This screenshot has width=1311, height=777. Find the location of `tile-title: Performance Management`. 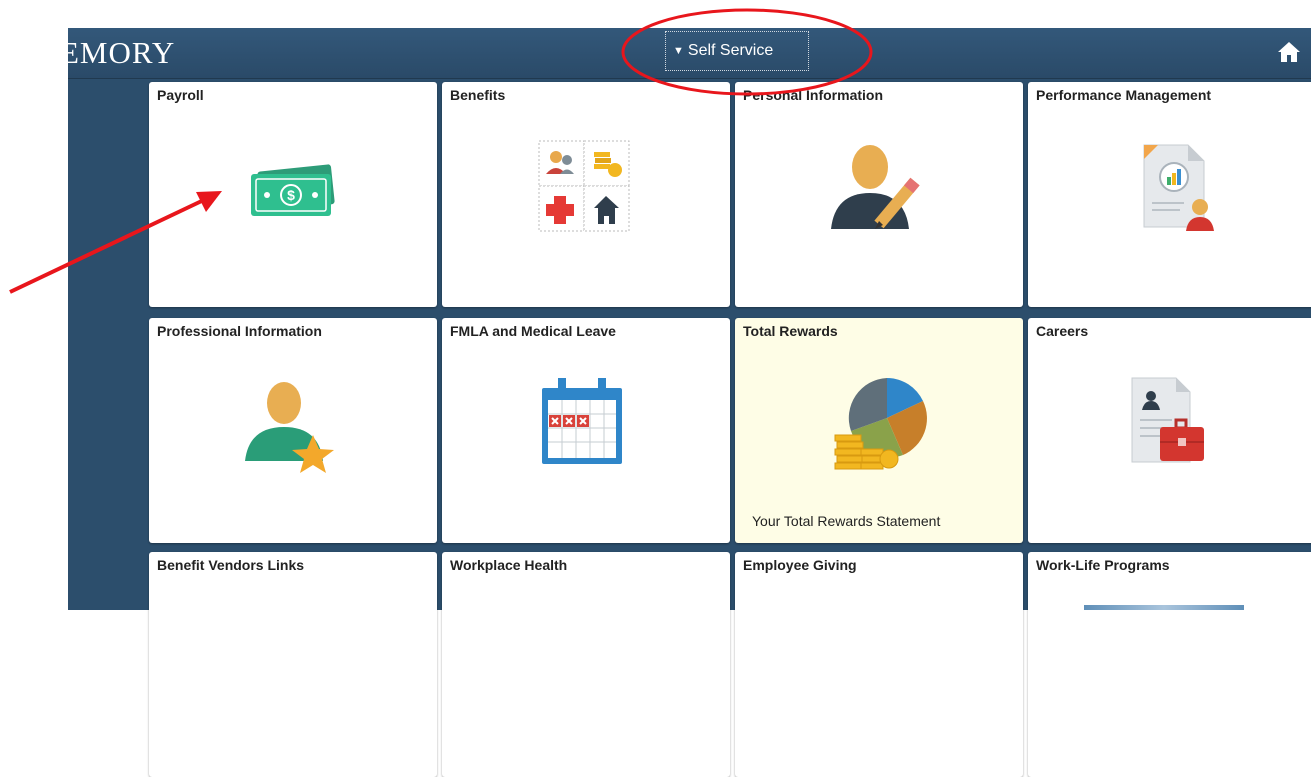

tile-title: Performance Management is located at coordinates (1124, 95).